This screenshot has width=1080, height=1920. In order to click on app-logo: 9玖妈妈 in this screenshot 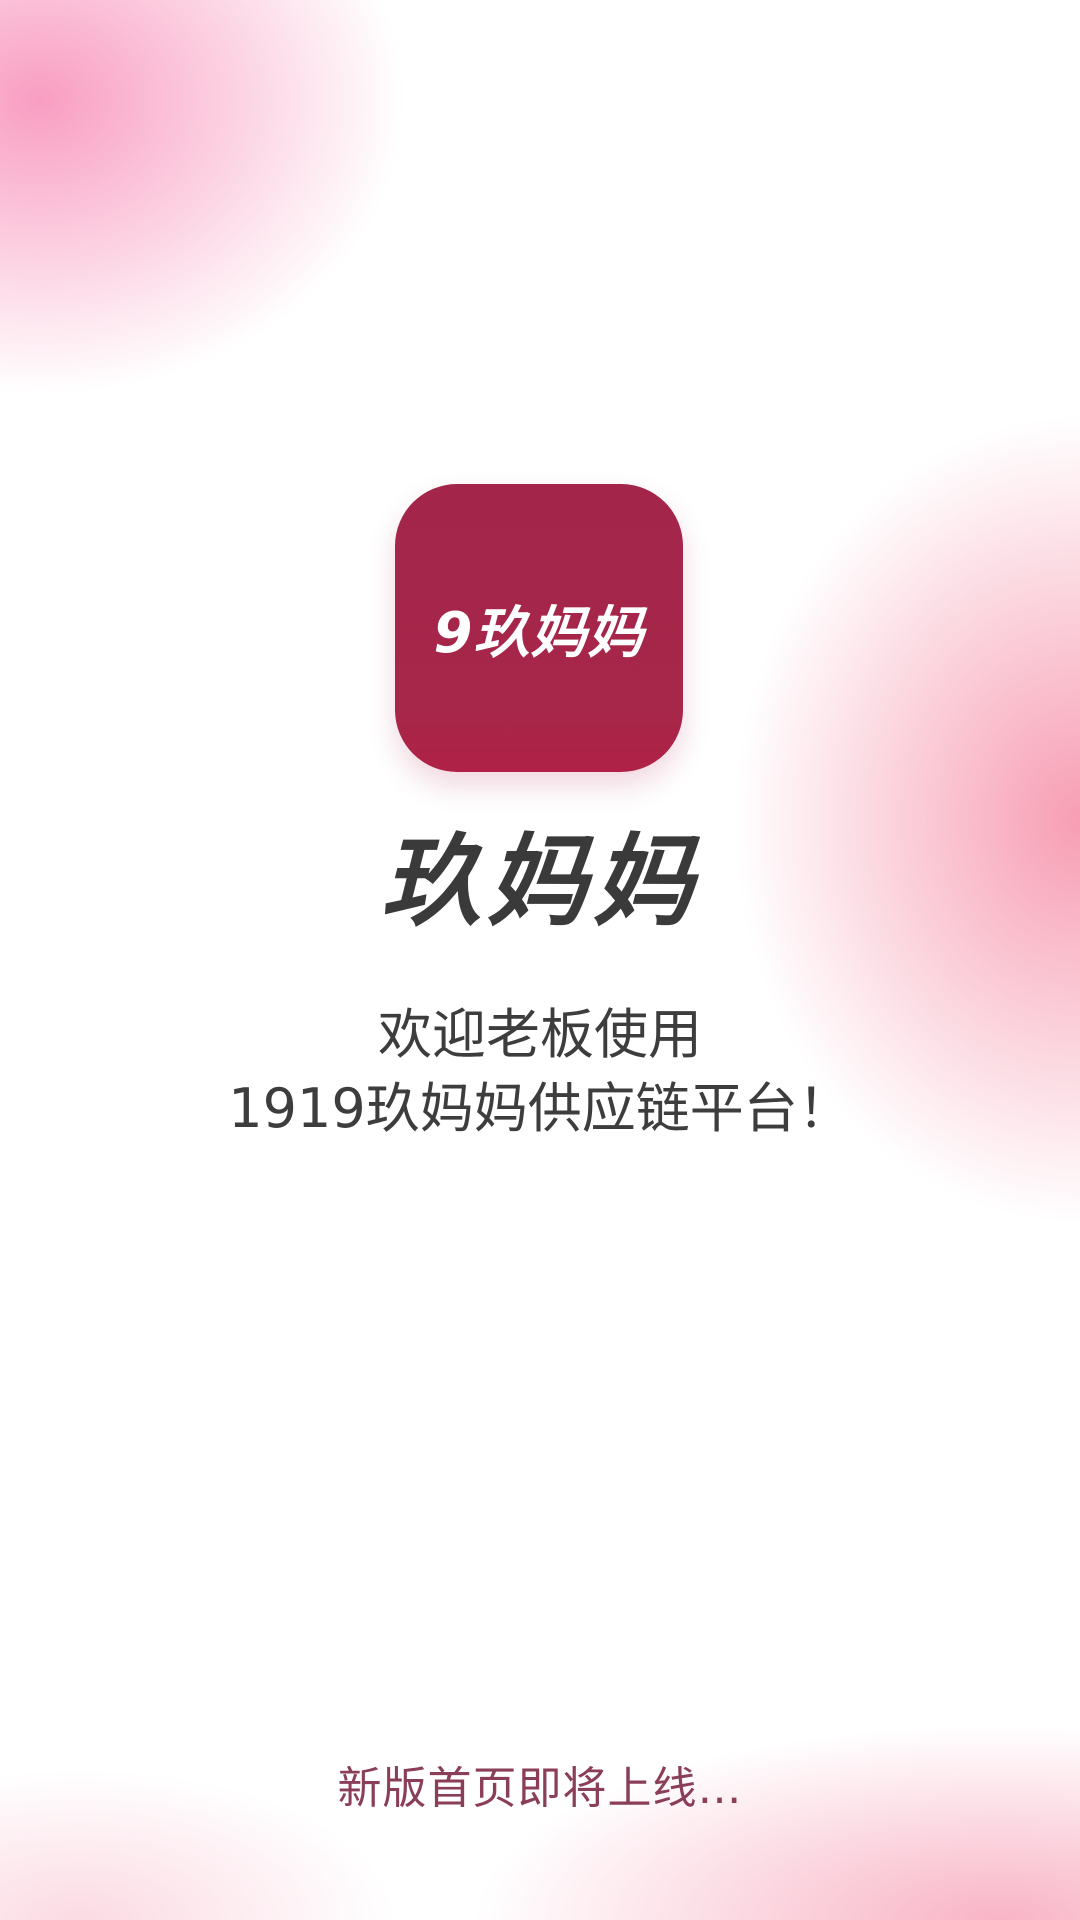, I will do `click(539, 628)`.